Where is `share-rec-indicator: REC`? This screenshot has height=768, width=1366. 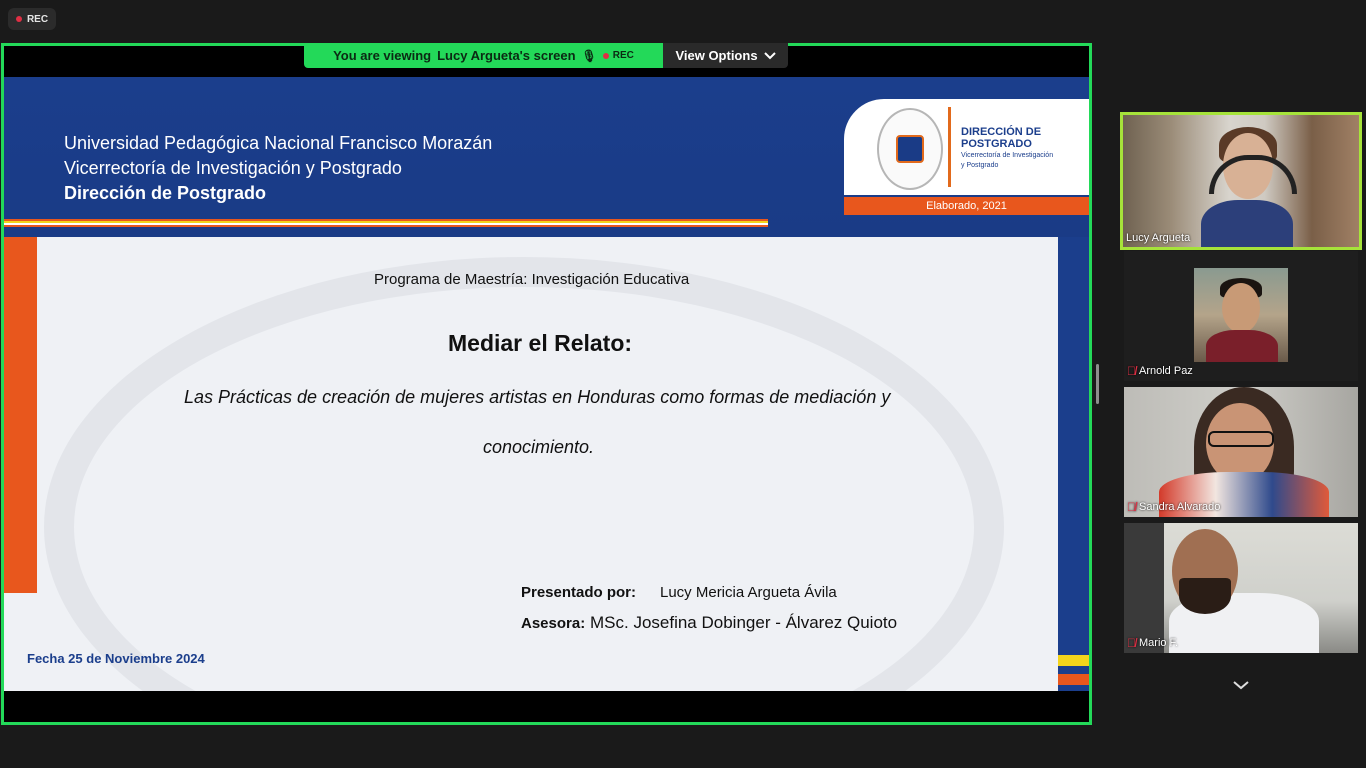 share-rec-indicator: REC is located at coordinates (618, 55).